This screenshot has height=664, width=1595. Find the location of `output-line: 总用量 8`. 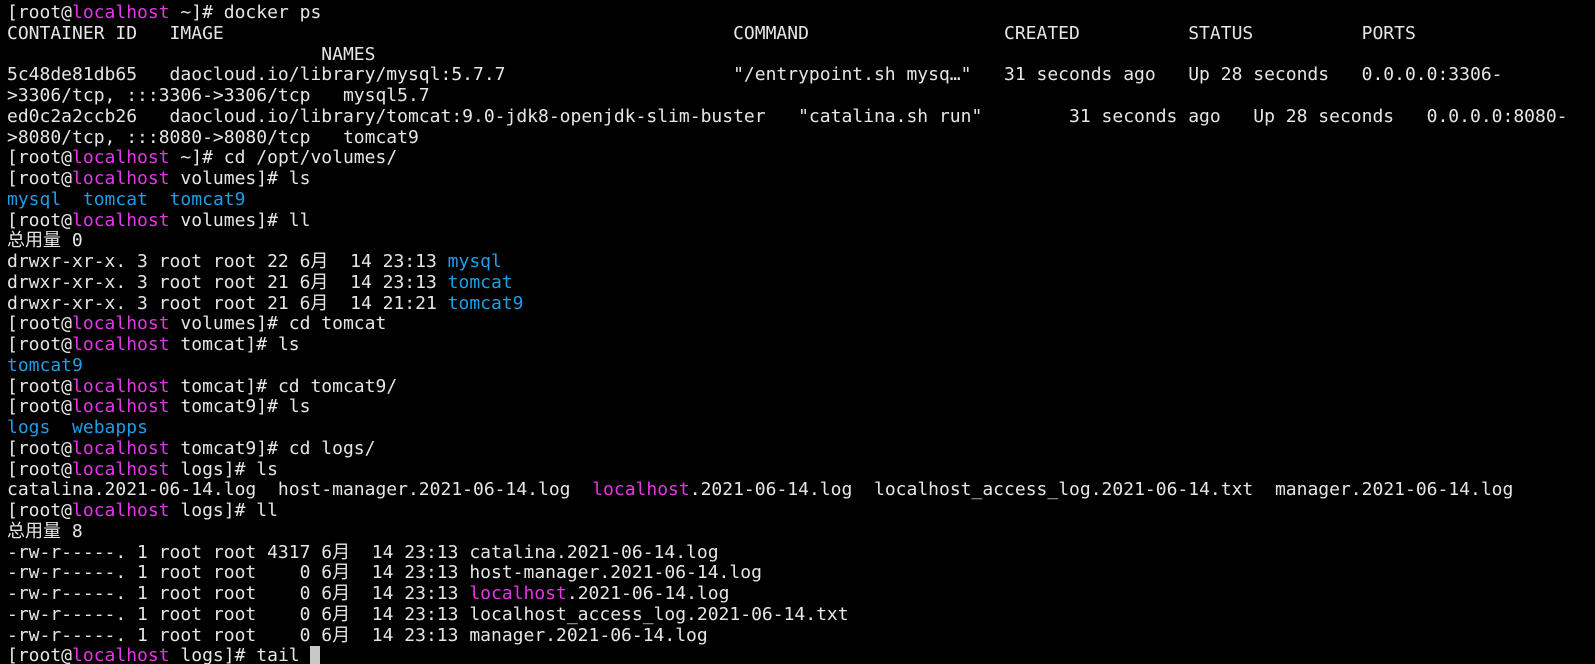

output-line: 总用量 8 is located at coordinates (801, 531).